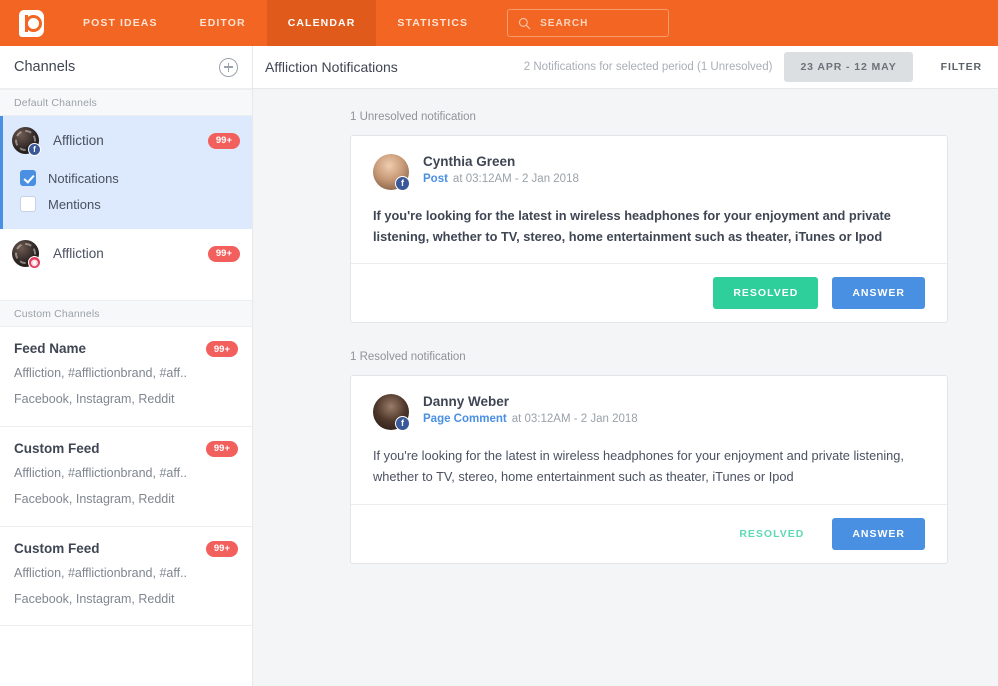 The image size is (998, 686). What do you see at coordinates (74, 204) in the screenshot?
I see `subitem-label: Mentions` at bounding box center [74, 204].